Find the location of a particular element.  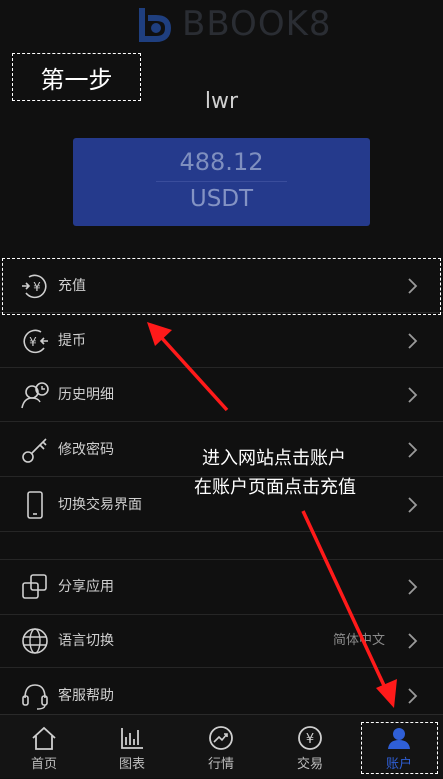

yen-withdraw-icon: ¥ is located at coordinates (35, 341).